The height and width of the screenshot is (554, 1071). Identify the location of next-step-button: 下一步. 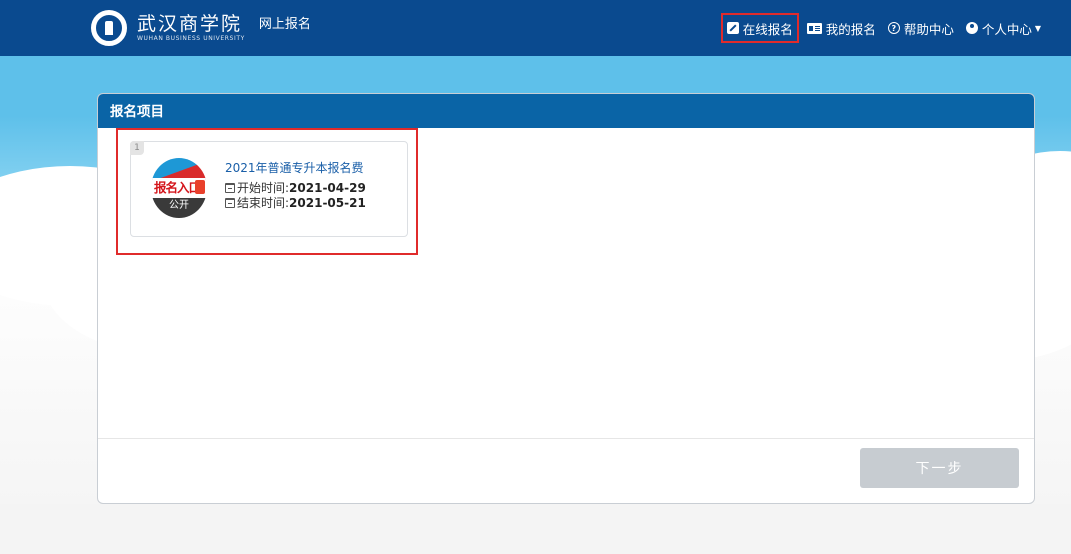
(939, 468).